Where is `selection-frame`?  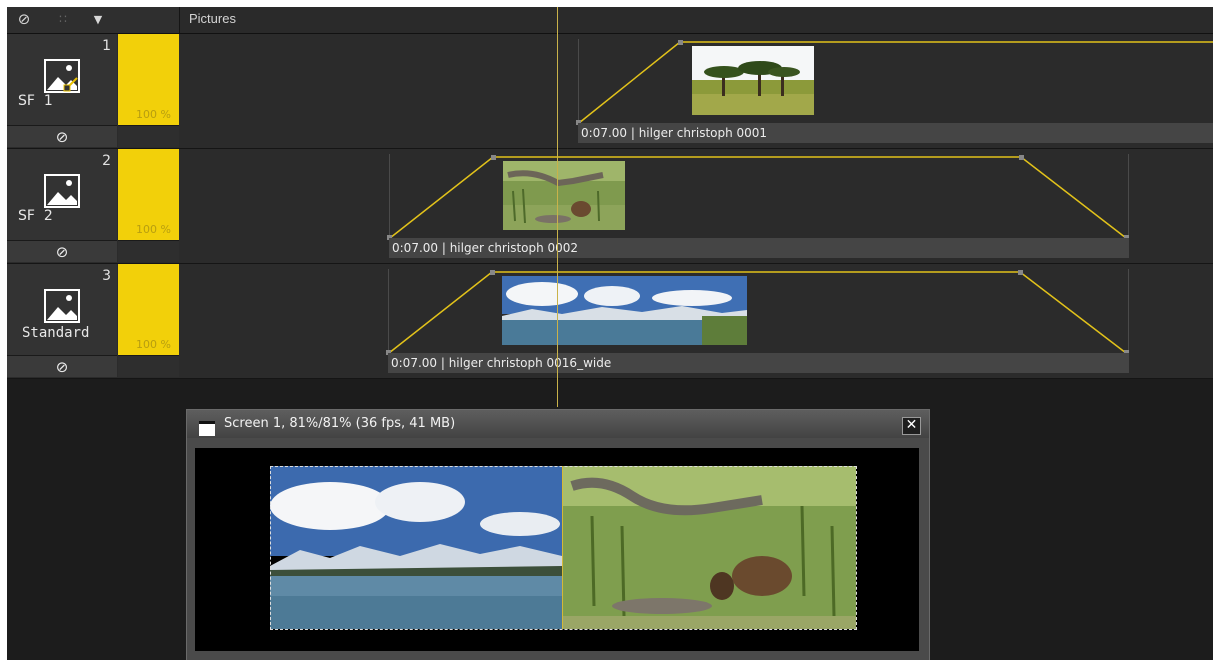
selection-frame is located at coordinates (563, 548).